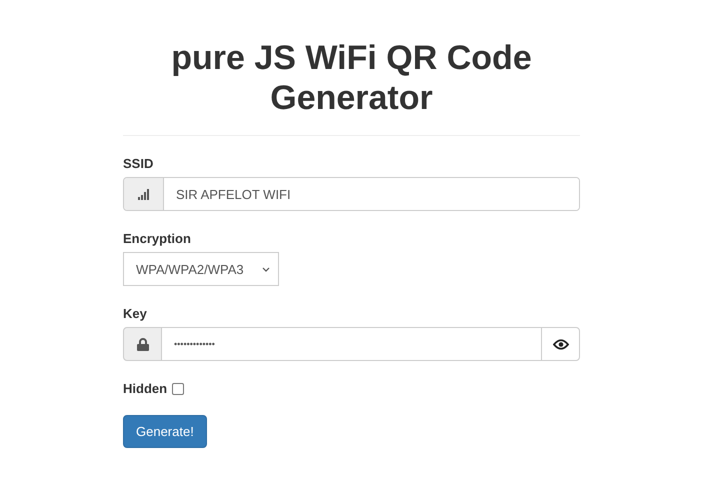 The height and width of the screenshot is (487, 703). Describe the element at coordinates (266, 269) in the screenshot. I see `chevron-down-icon` at that location.